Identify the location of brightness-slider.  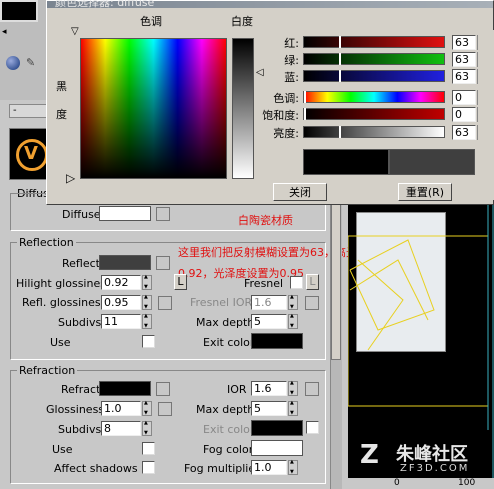
(374, 132).